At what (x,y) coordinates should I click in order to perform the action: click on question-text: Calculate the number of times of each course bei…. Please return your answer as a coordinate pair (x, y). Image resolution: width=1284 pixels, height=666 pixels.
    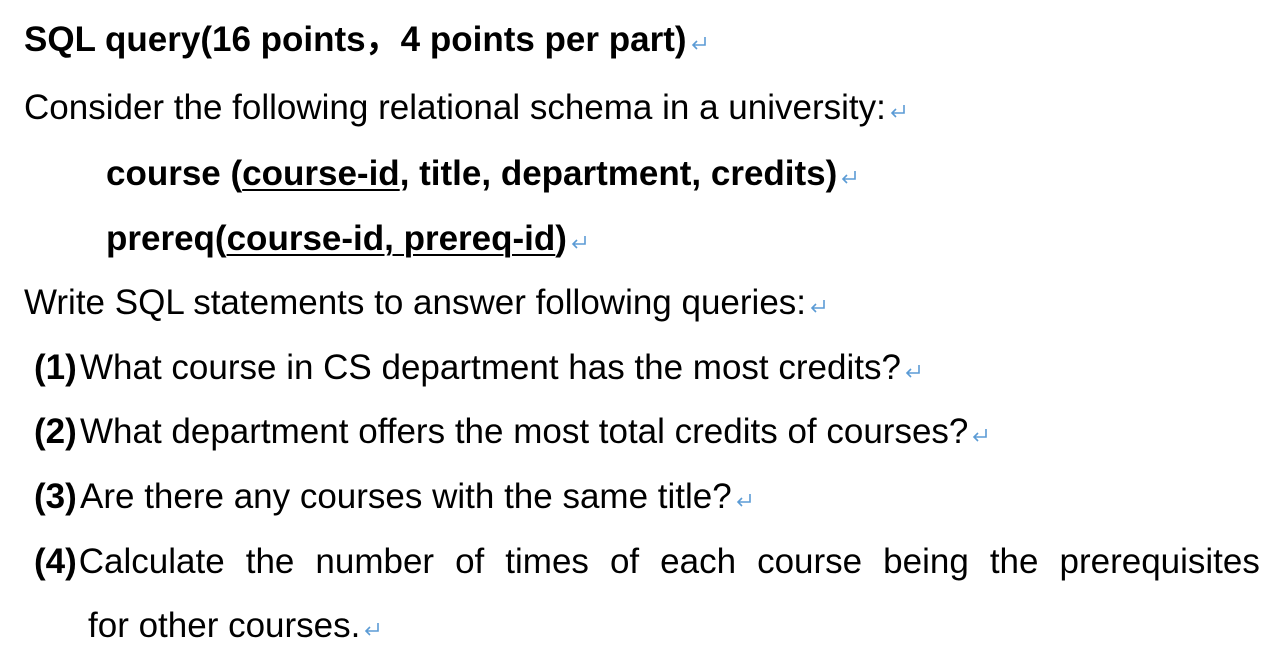
    Looking at the image, I should click on (668, 562).